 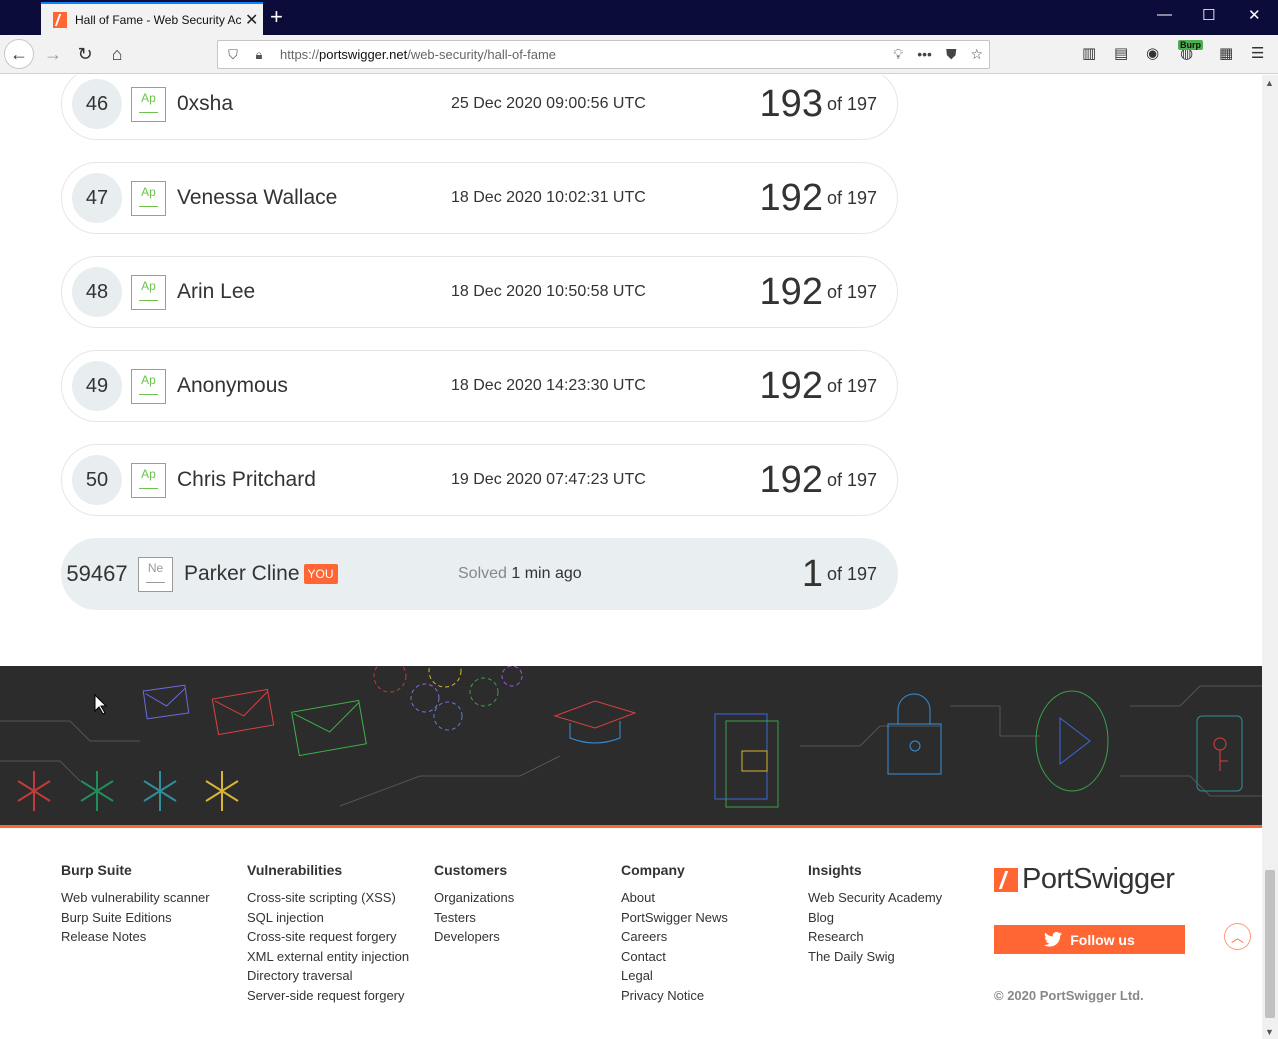 What do you see at coordinates (898, 54) in the screenshot?
I see `lightbulb-icon: 💡︎` at bounding box center [898, 54].